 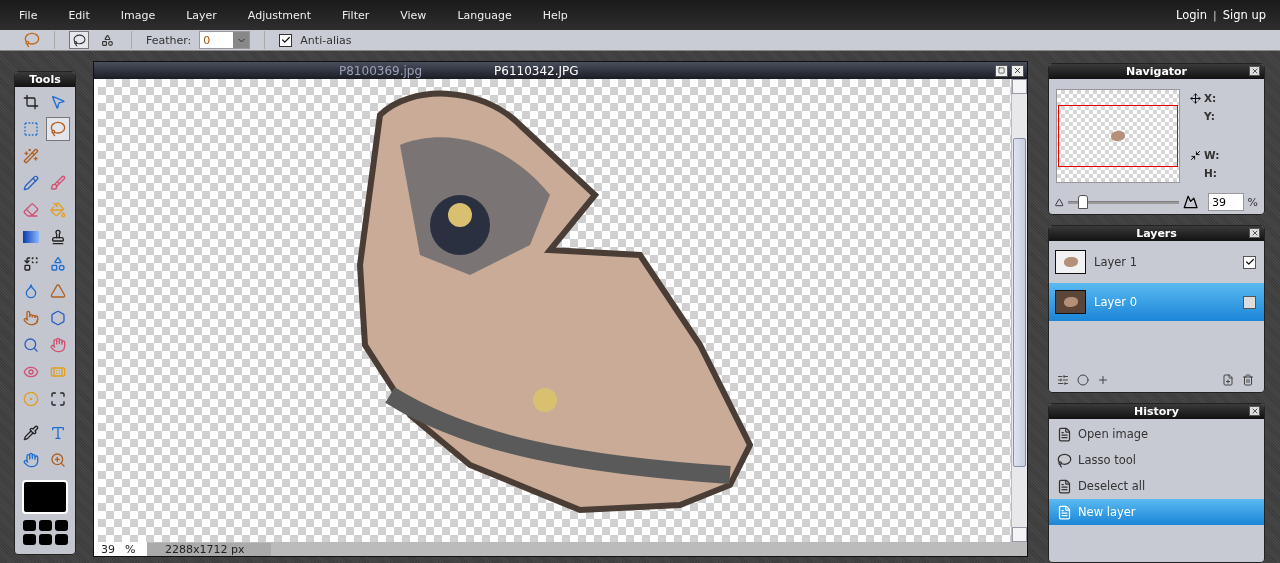 I want to click on adjust-icon, so click(x=1103, y=380).